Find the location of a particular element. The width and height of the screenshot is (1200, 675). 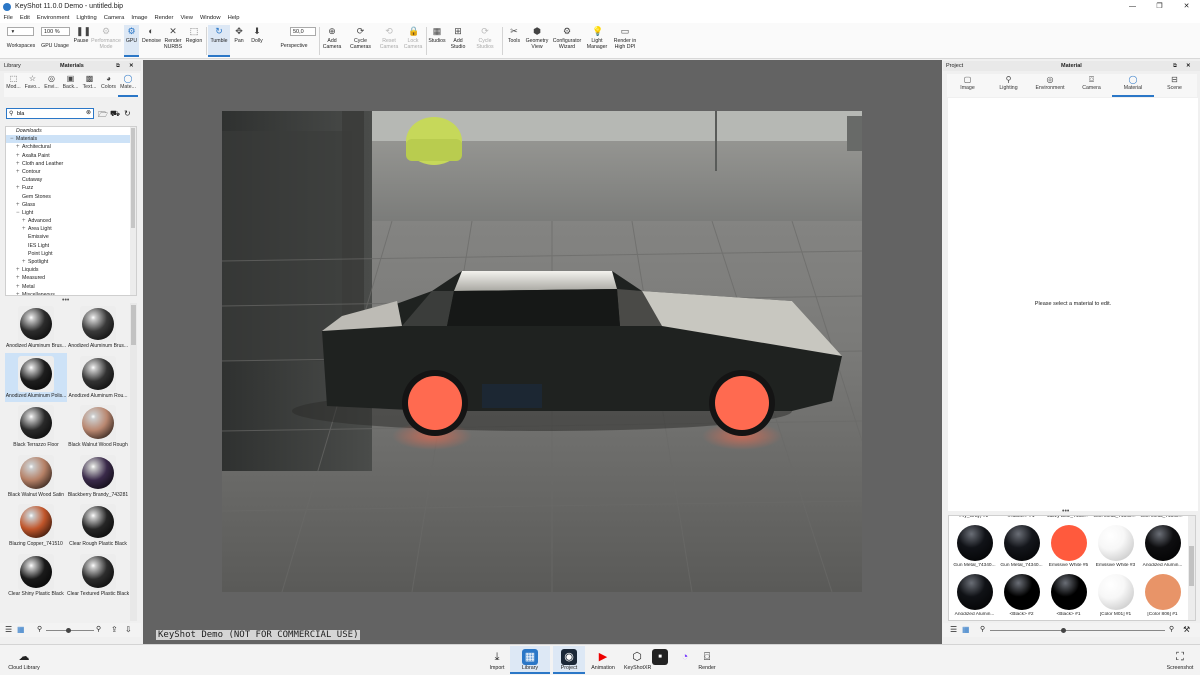

tree-item: + Glass is located at coordinates (71, 205).